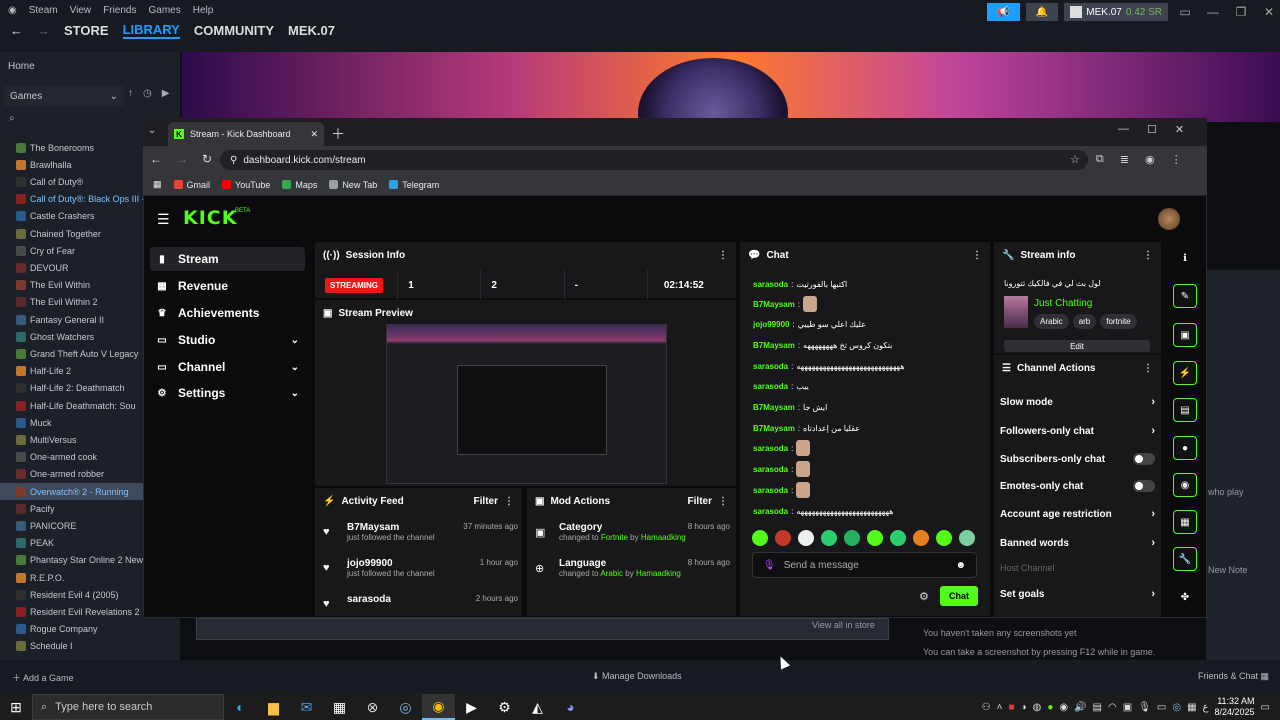 This screenshot has height=720, width=1280. What do you see at coordinates (771, 324) in the screenshot?
I see `chat-username: jojo99900` at bounding box center [771, 324].